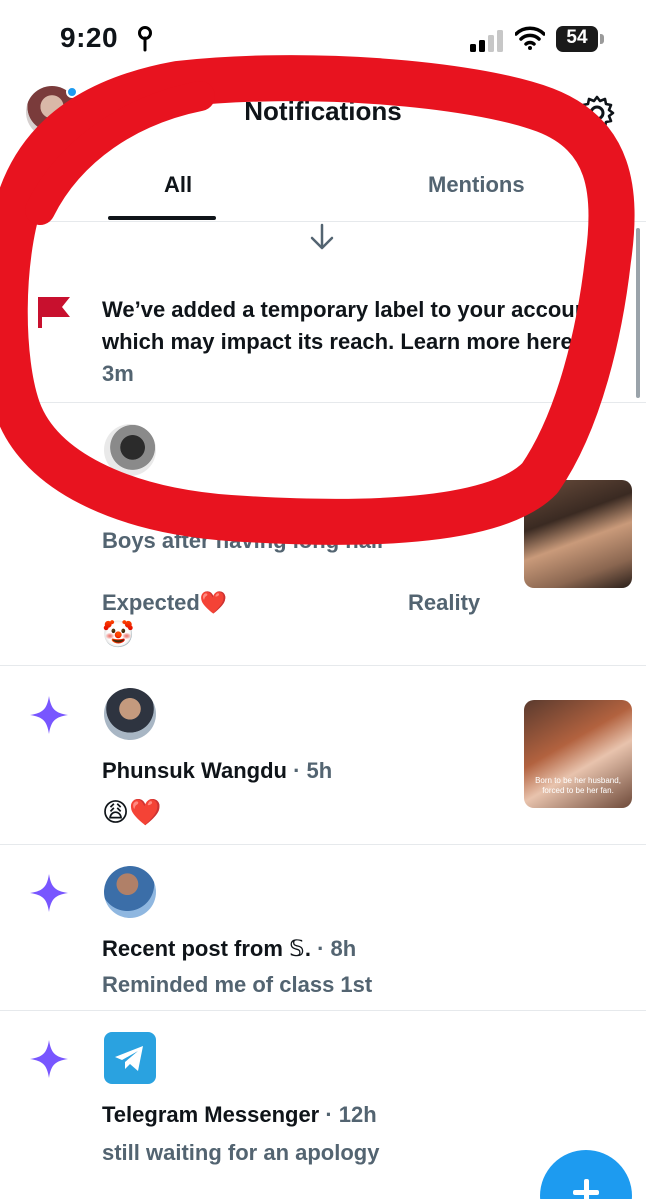 The width and height of the screenshot is (646, 1199). I want to click on notification-title: Recent post from 𝕊. · 8h, so click(229, 949).